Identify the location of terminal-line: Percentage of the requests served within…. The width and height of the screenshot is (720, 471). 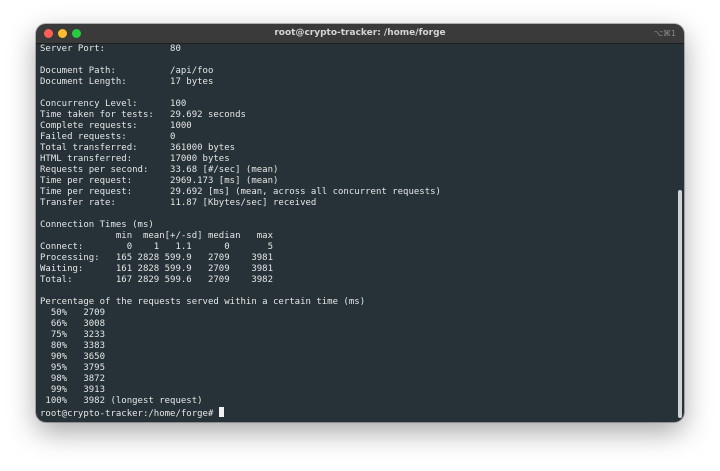
(203, 302).